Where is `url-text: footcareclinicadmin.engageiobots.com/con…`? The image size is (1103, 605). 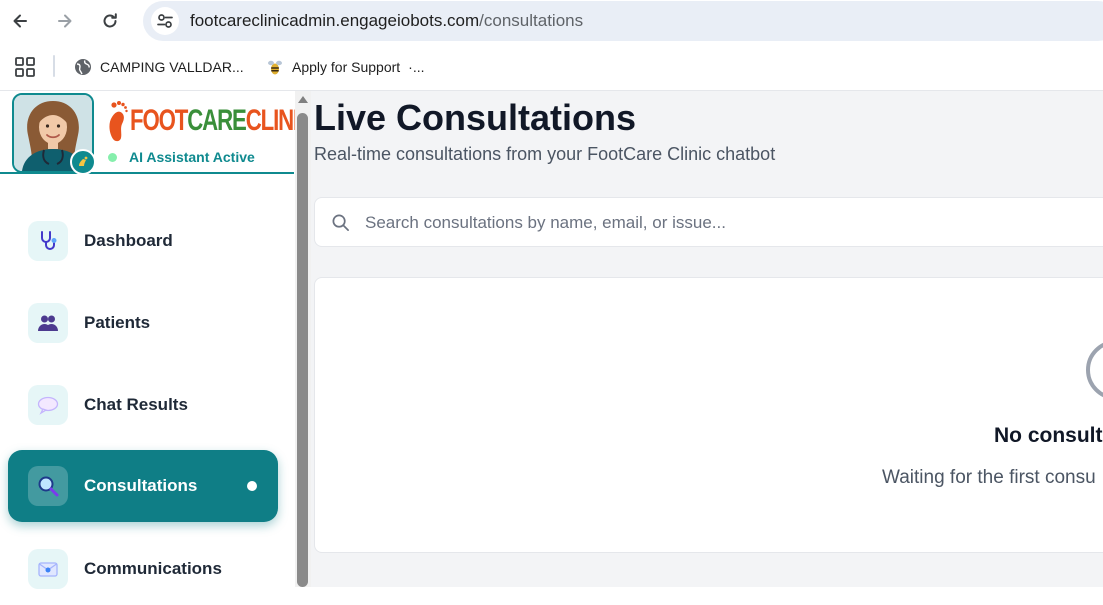
url-text: footcareclinicadmin.engageiobots.com/con… is located at coordinates (386, 21).